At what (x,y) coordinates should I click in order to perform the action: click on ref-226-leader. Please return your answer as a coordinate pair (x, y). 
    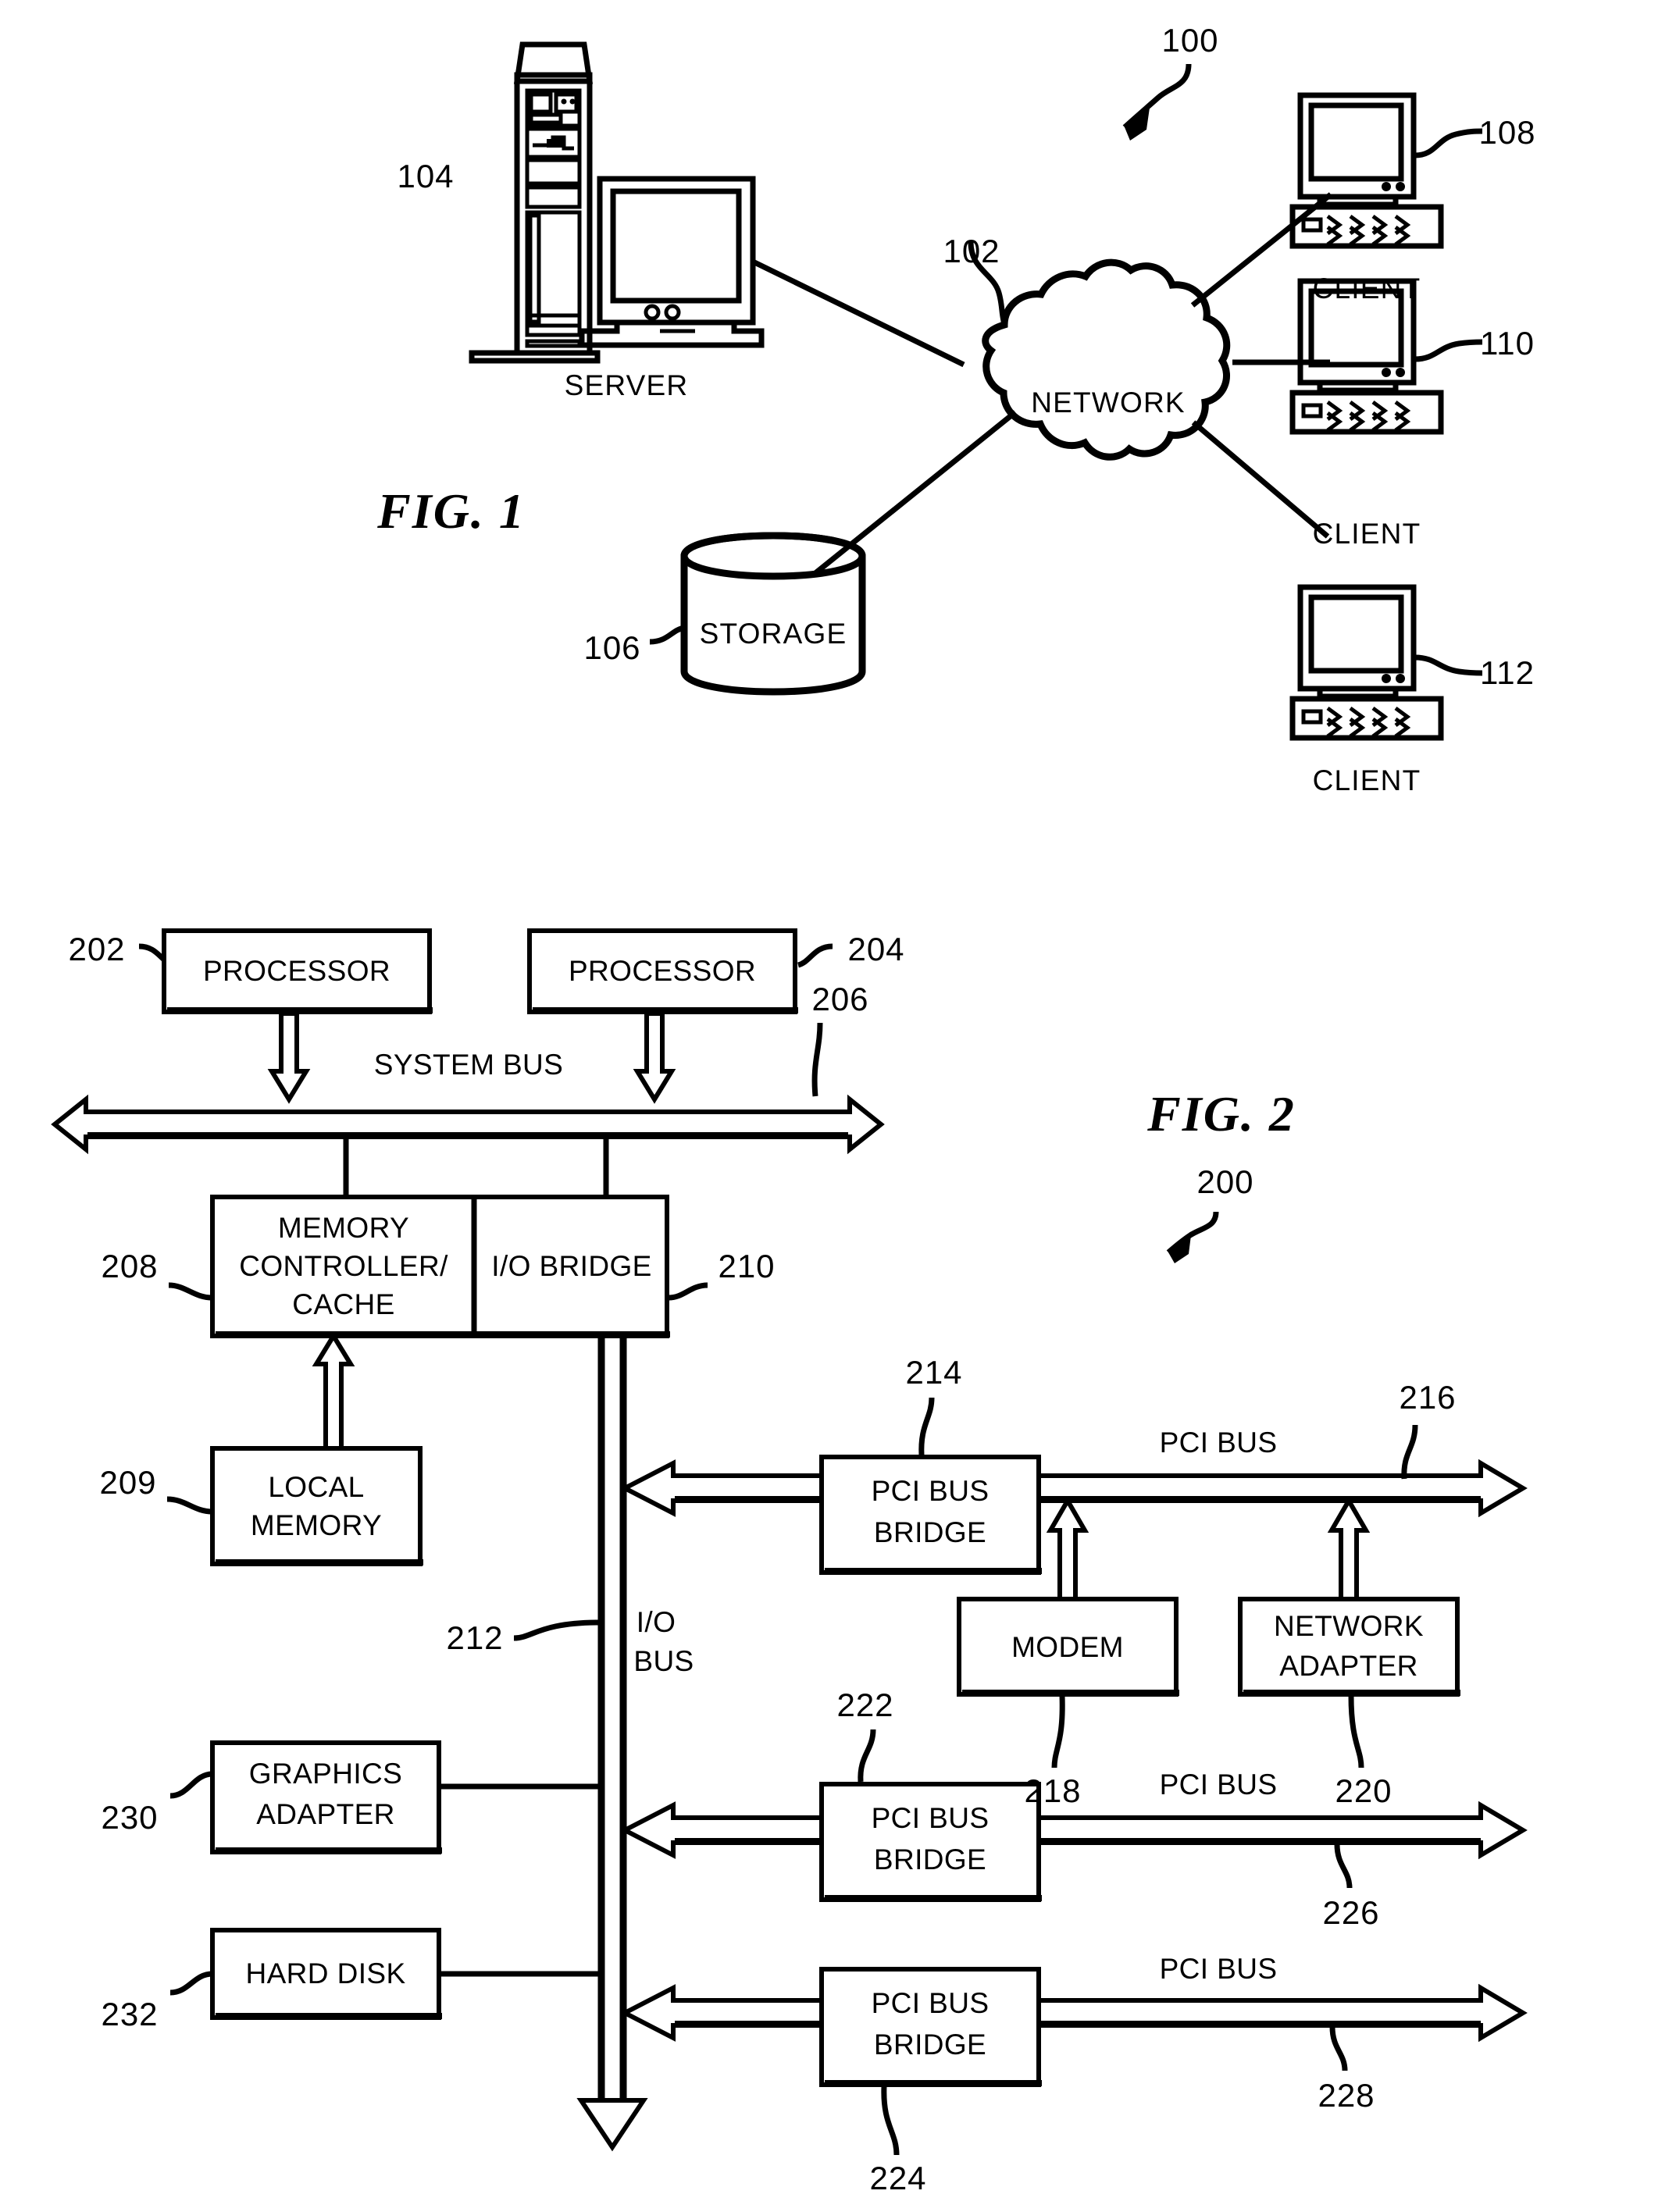
    Looking at the image, I should click on (1344, 1866).